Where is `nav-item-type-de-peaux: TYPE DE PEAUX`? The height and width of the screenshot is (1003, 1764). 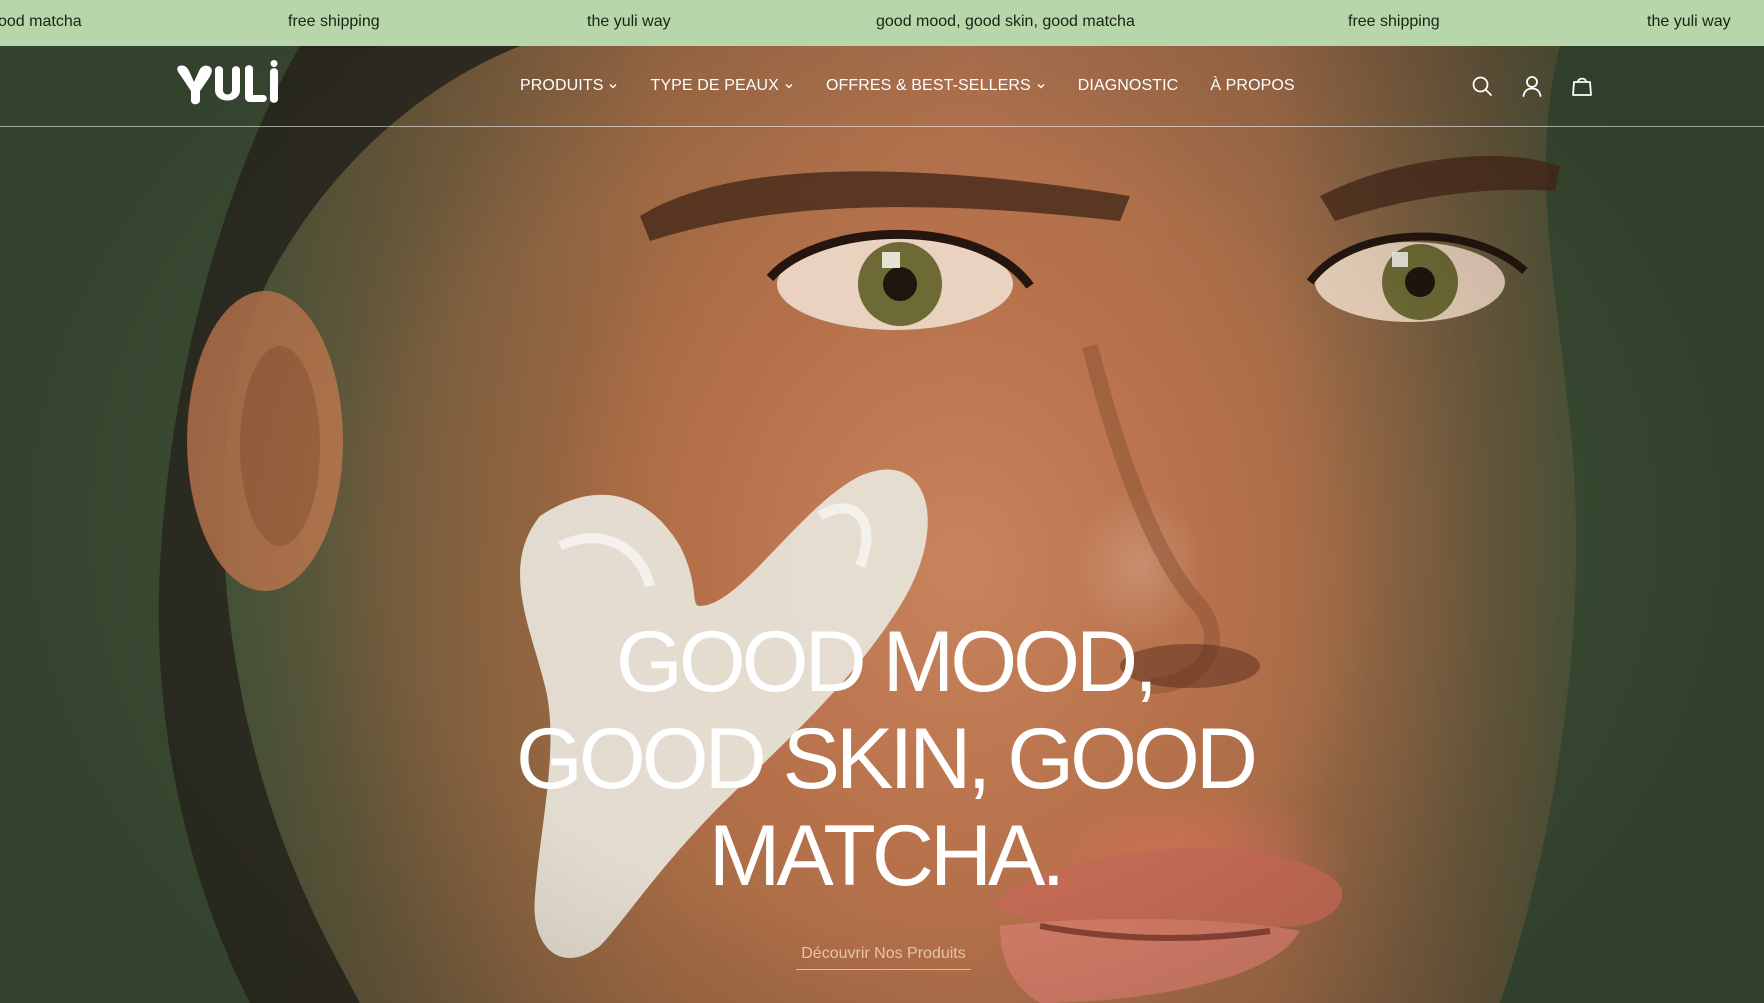
nav-item-type-de-peaux: TYPE DE PEAUX is located at coordinates (721, 86).